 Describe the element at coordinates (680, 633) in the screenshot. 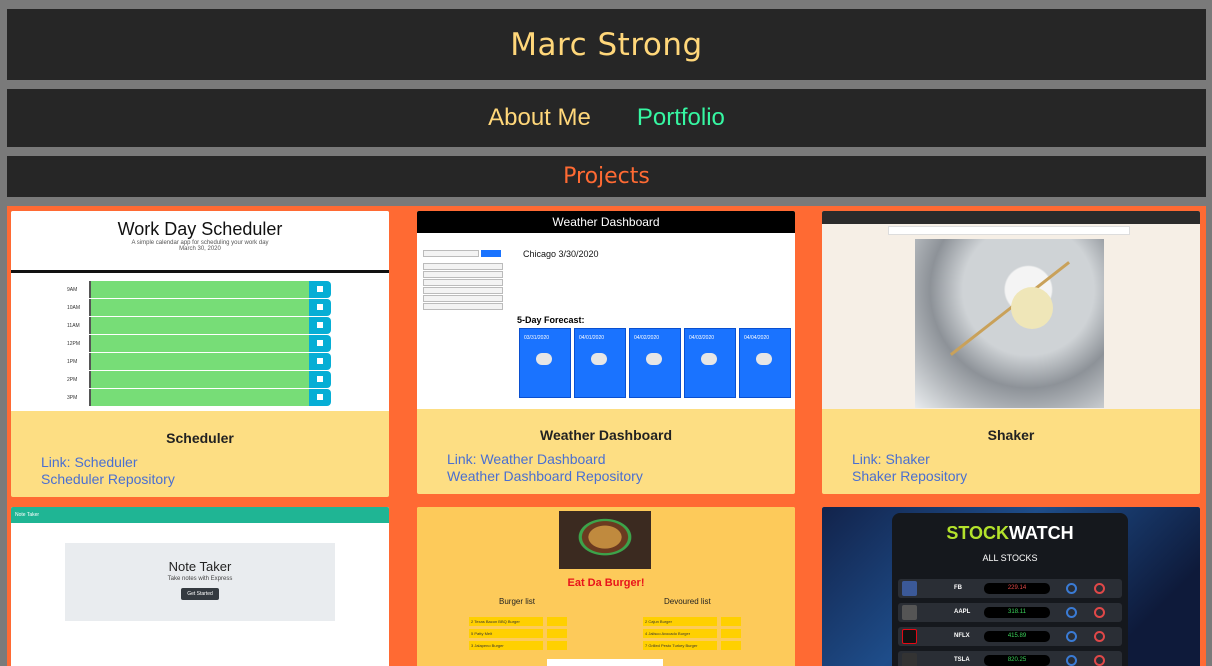

I see `devoured-item: 4 Jalisco Avocado Burger` at that location.